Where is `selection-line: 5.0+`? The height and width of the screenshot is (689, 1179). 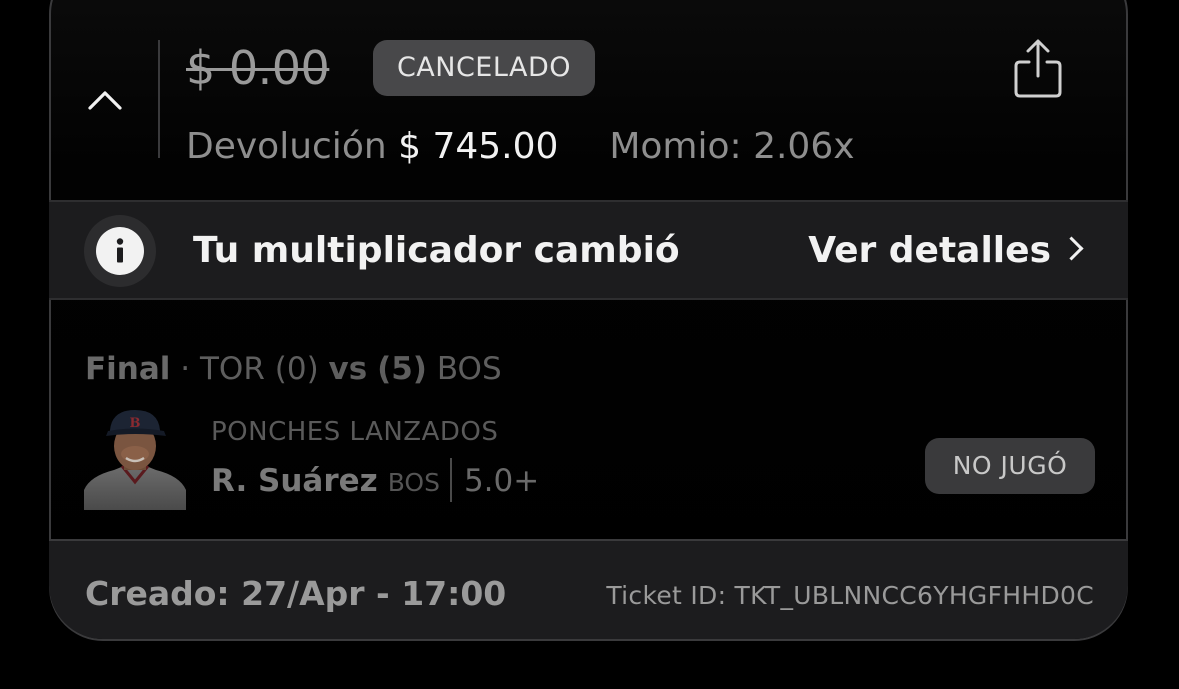 selection-line: 5.0+ is located at coordinates (501, 481).